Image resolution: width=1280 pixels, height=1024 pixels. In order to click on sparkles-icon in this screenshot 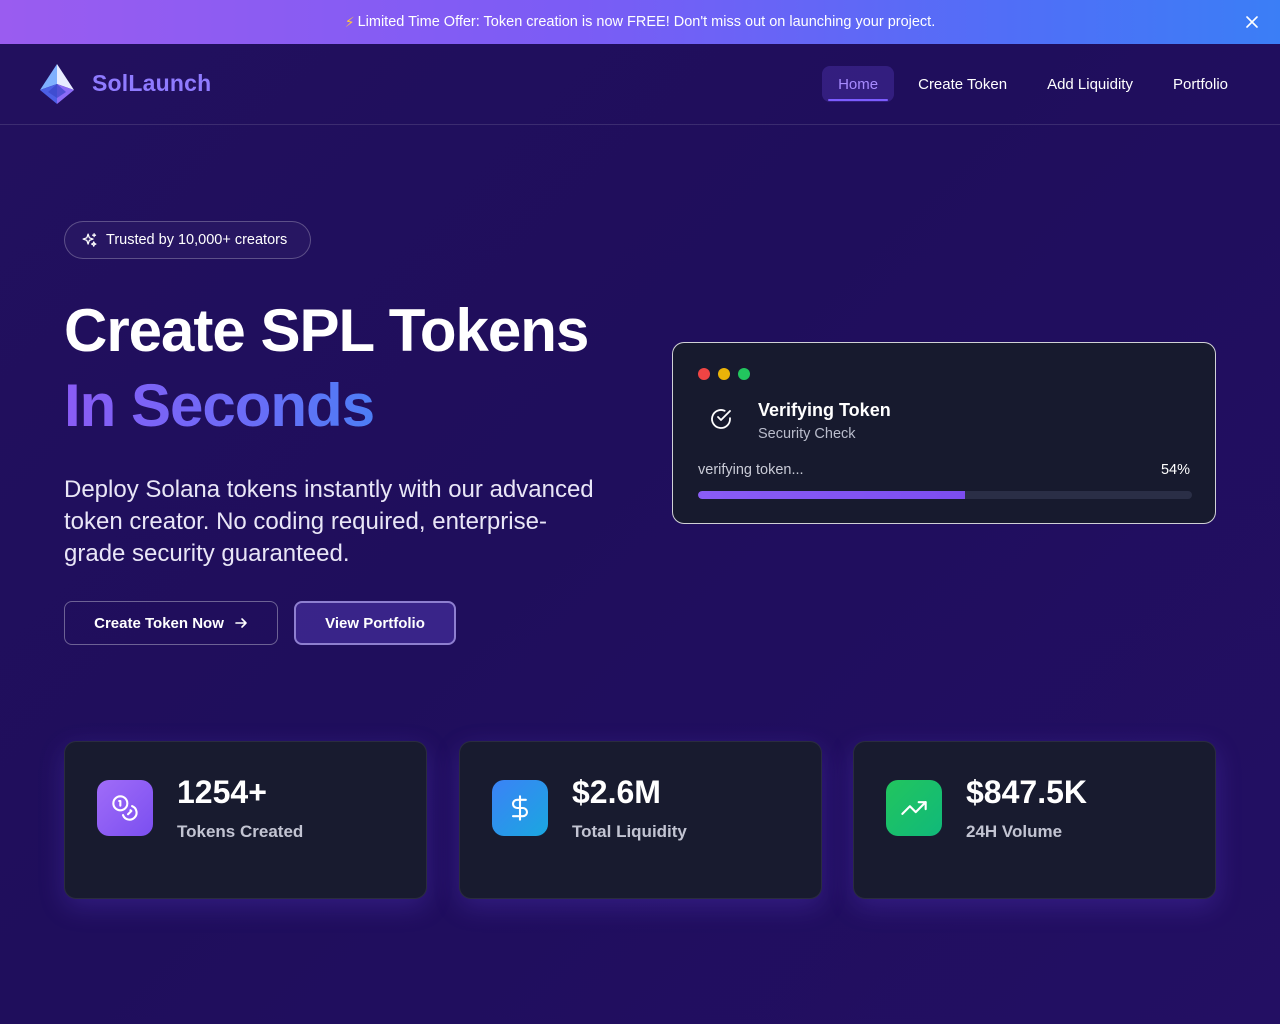, I will do `click(89, 239)`.